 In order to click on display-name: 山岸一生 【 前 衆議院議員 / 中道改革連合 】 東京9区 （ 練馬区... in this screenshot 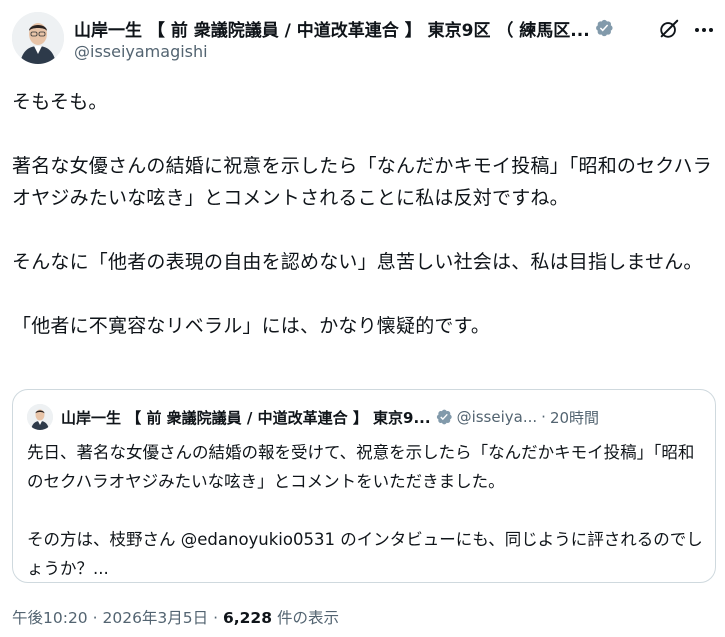, I will do `click(332, 28)`.